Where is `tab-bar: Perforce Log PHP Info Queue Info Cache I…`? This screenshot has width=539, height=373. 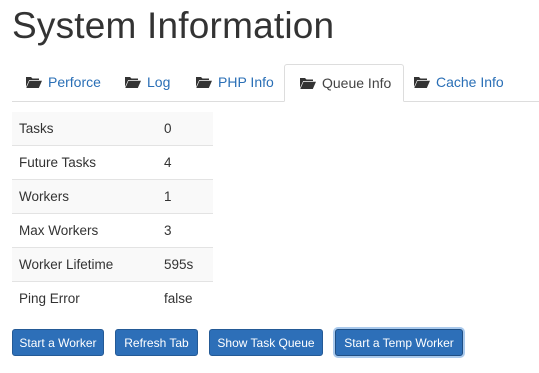
tab-bar: Perforce Log PHP Info Queue Info Cache I… is located at coordinates (275, 83).